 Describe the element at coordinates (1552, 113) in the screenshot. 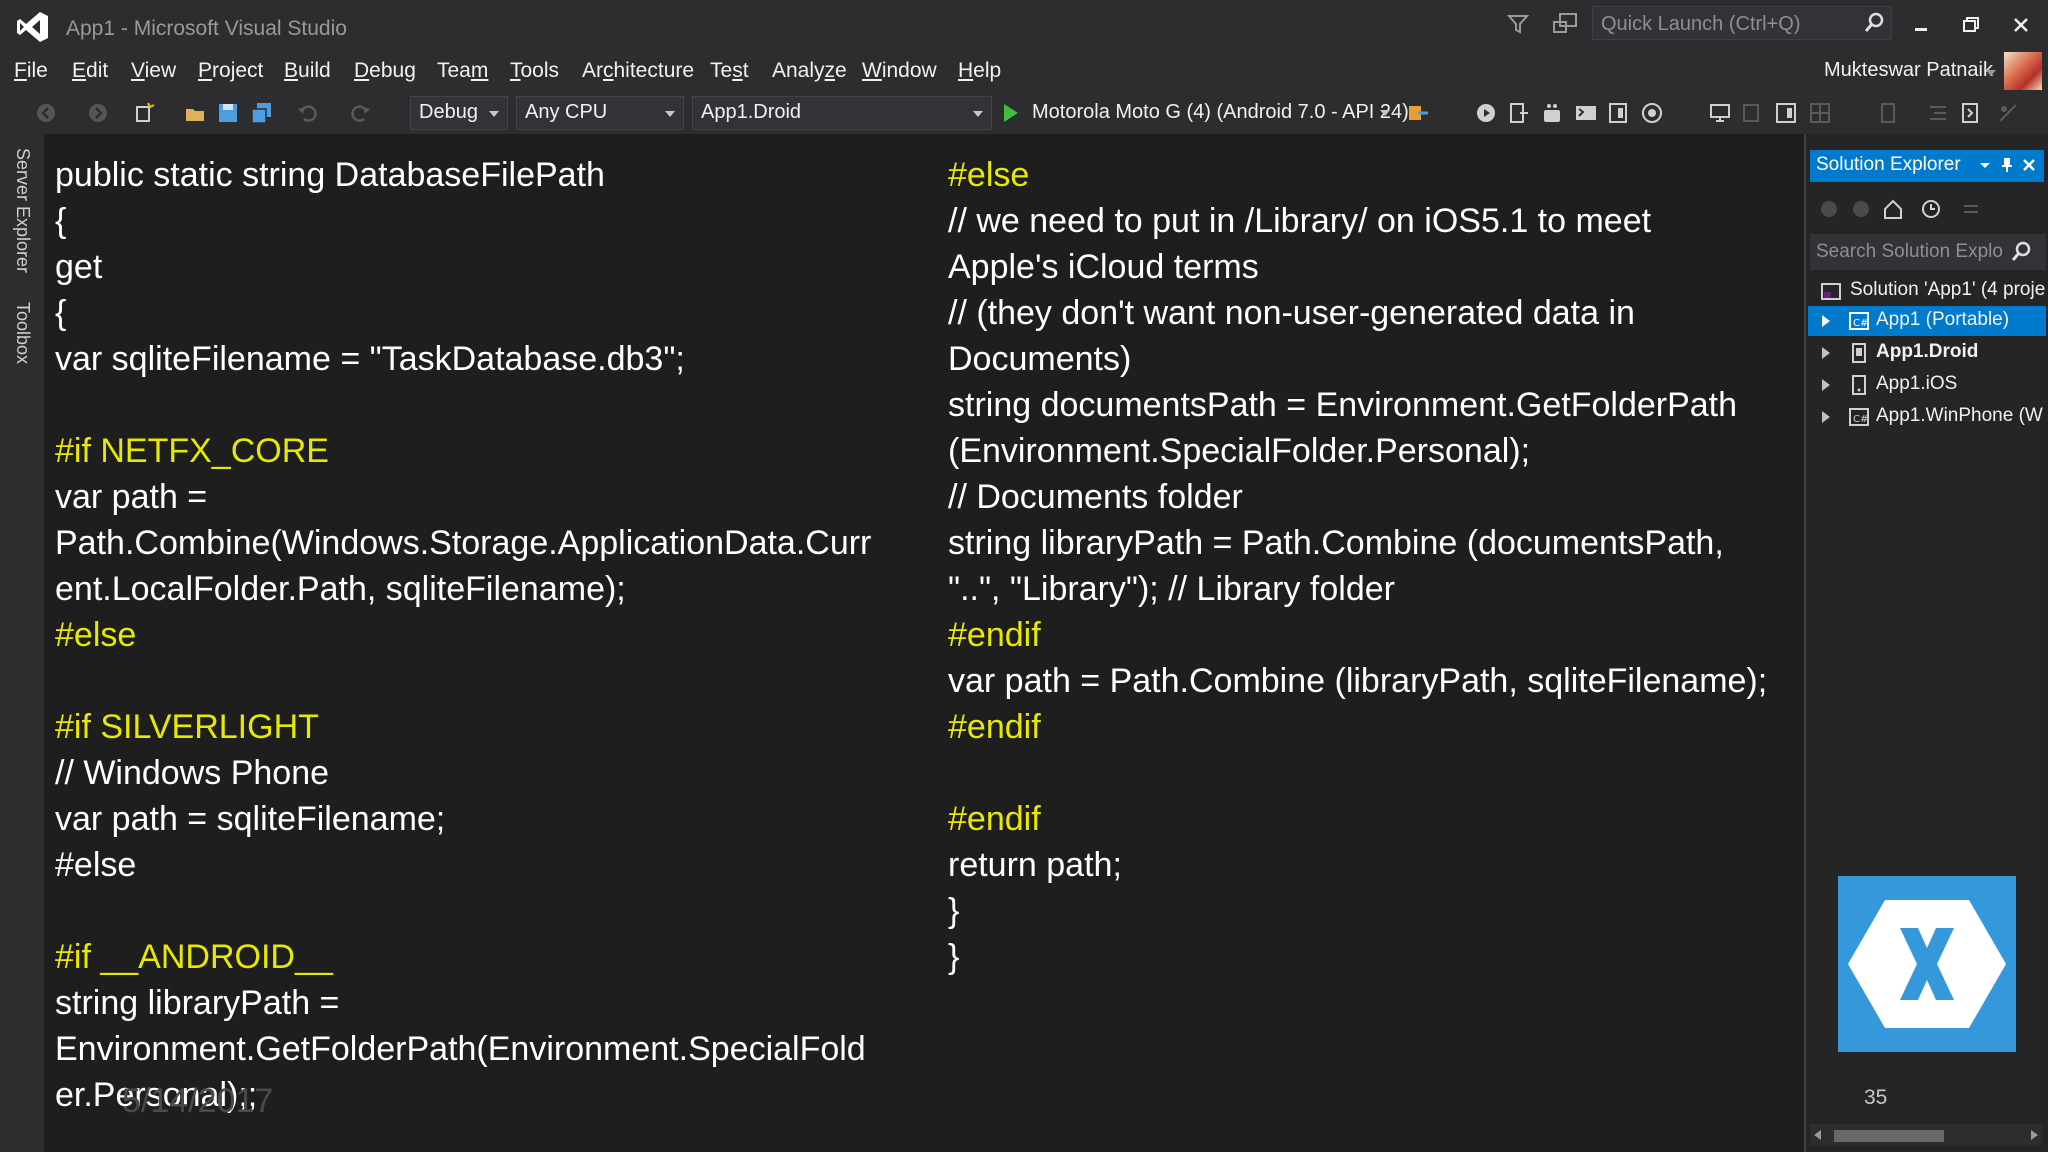

I see `android-sdk-manager-icon` at that location.